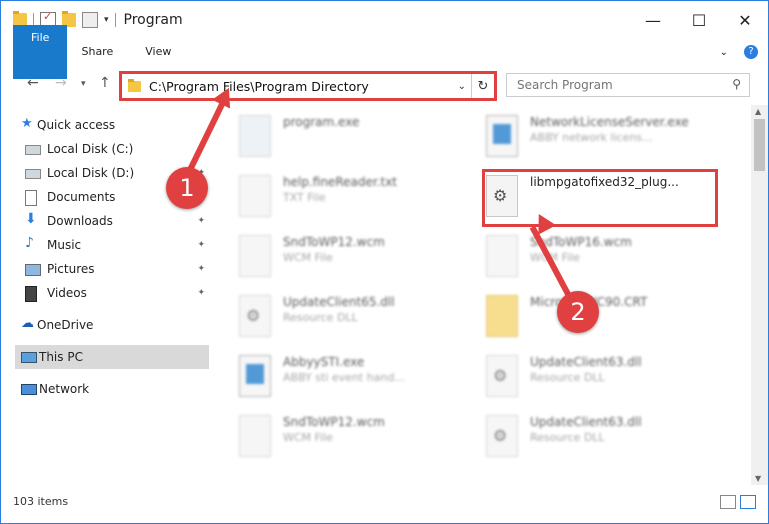 Image resolution: width=769 pixels, height=524 pixels. I want to click on scroll-thumb, so click(759, 145).